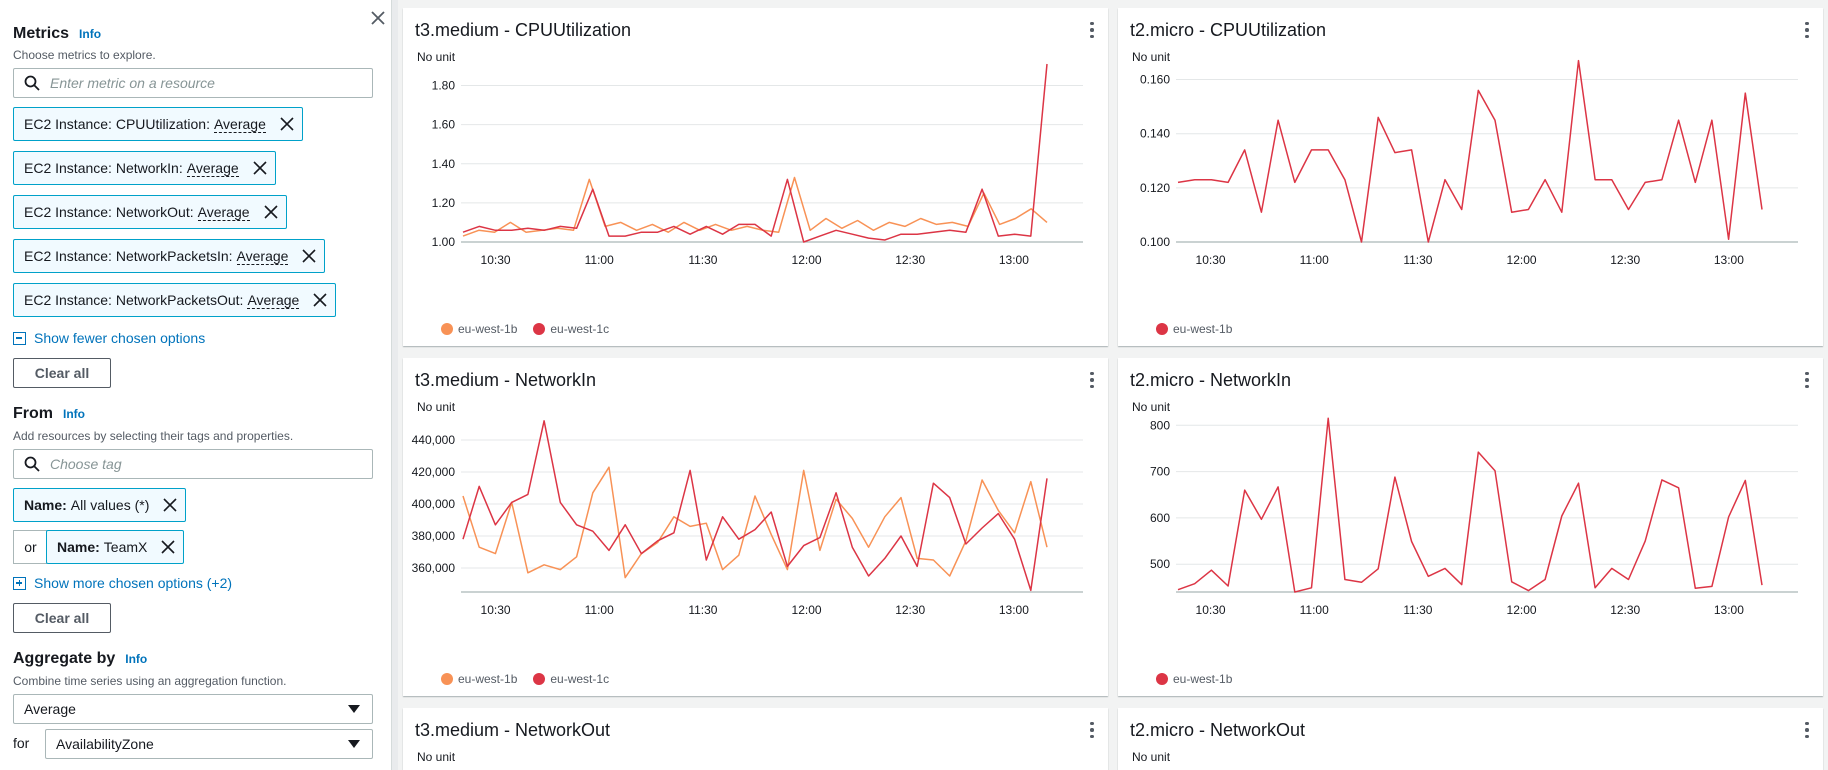  What do you see at coordinates (128, 256) in the screenshot?
I see `metric-token-label: EC2 Instance: NetworkPacketsIn:` at bounding box center [128, 256].